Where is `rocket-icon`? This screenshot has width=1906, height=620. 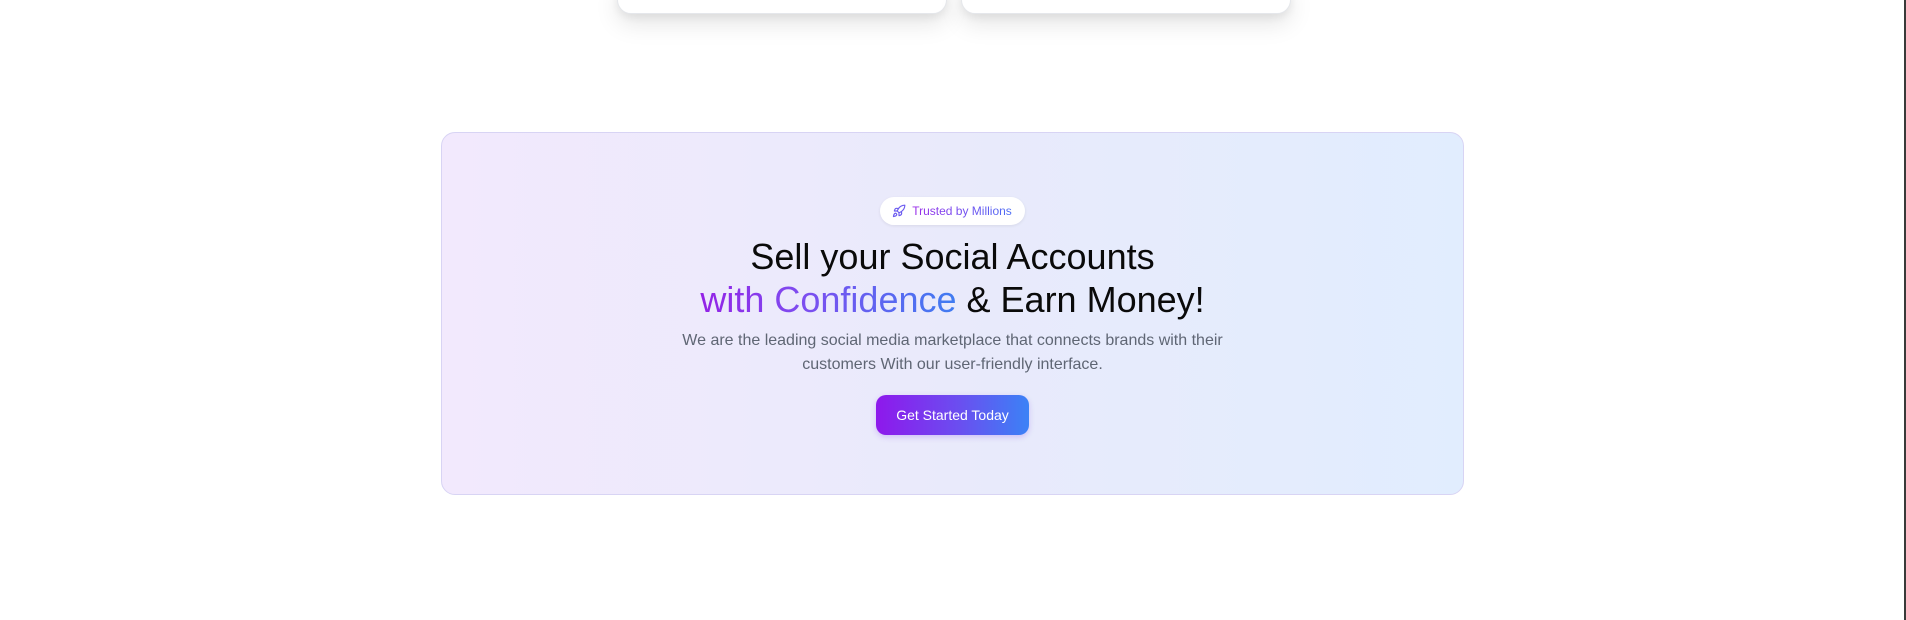 rocket-icon is located at coordinates (899, 211).